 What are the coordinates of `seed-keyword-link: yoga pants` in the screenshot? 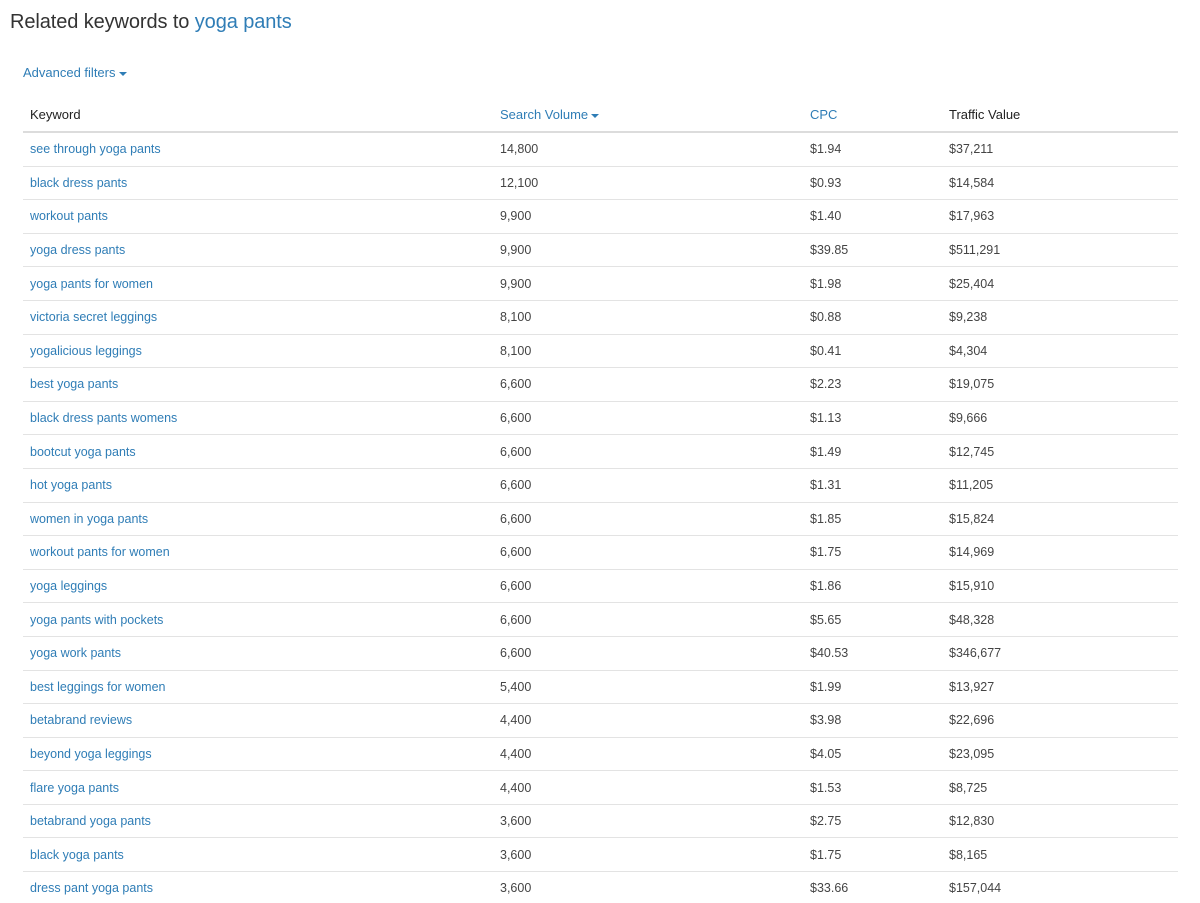 It's located at (243, 22).